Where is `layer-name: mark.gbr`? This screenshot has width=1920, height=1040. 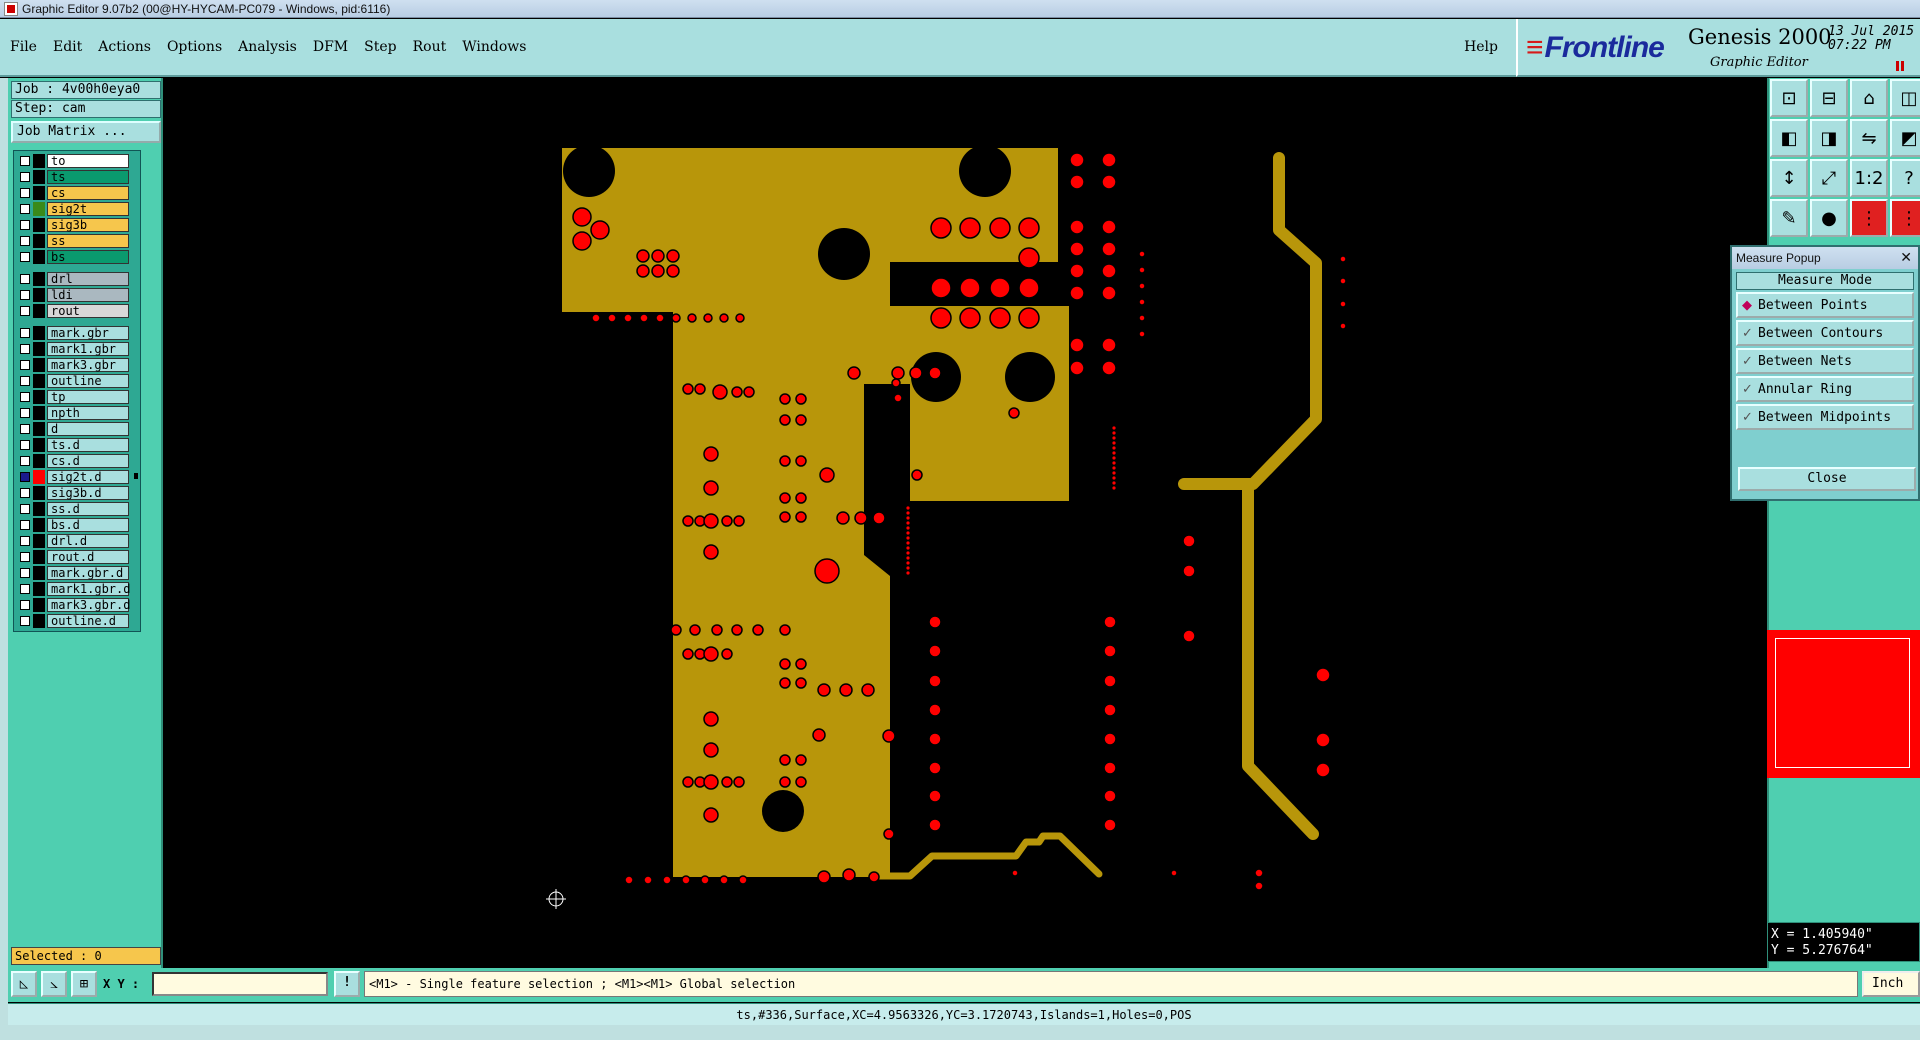 layer-name: mark.gbr is located at coordinates (88, 333).